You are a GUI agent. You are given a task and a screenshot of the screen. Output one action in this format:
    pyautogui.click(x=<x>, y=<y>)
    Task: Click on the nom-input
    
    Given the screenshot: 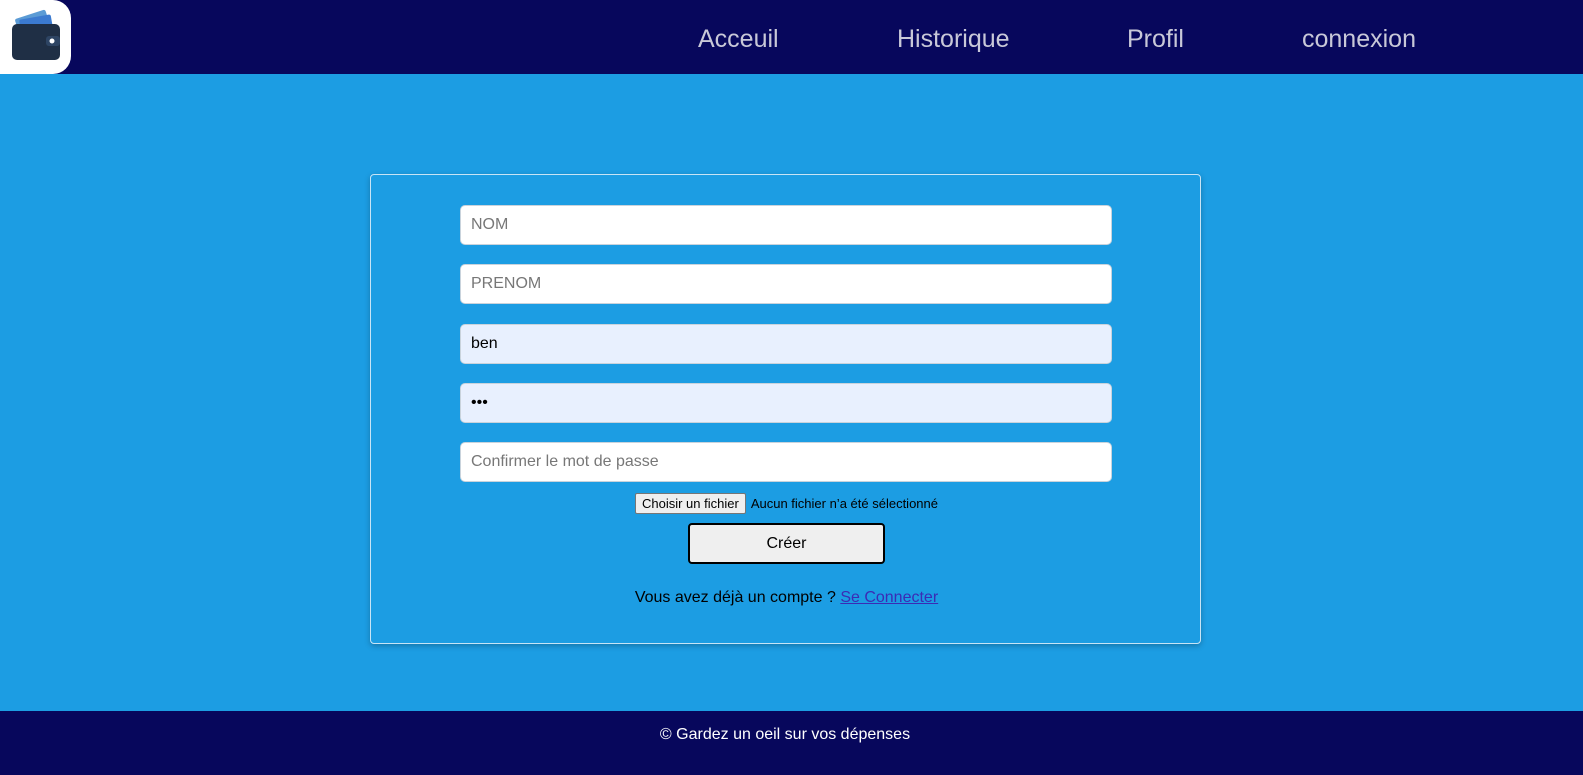 What is the action you would take?
    pyautogui.click(x=786, y=225)
    